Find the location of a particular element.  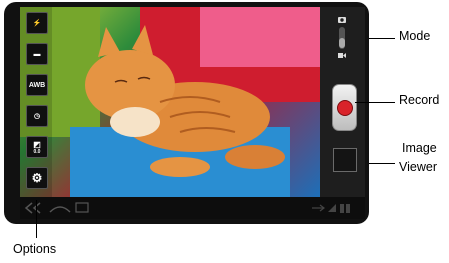

system-navigation-bar is located at coordinates (192, 208).